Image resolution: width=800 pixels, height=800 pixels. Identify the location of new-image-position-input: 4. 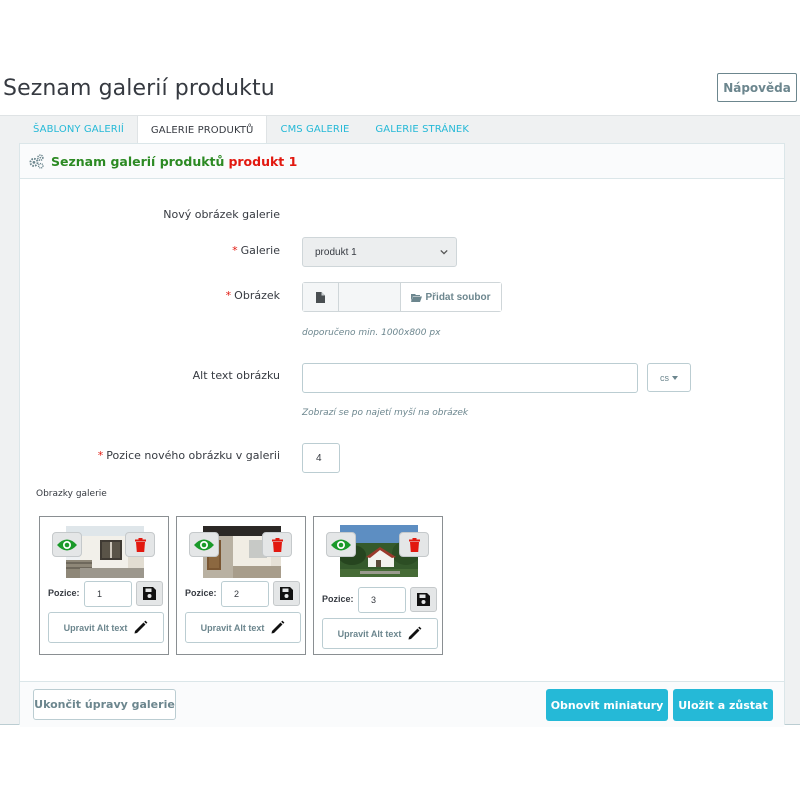
(321, 458).